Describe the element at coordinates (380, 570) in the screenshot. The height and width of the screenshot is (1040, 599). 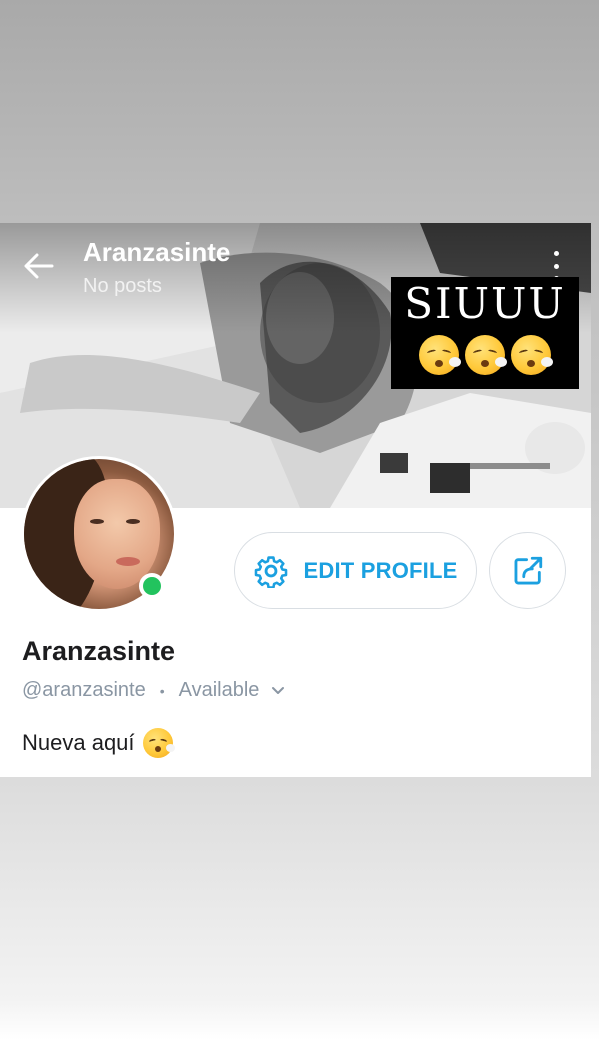
I see `edit-profile-label: EDIT PROFILE` at that location.